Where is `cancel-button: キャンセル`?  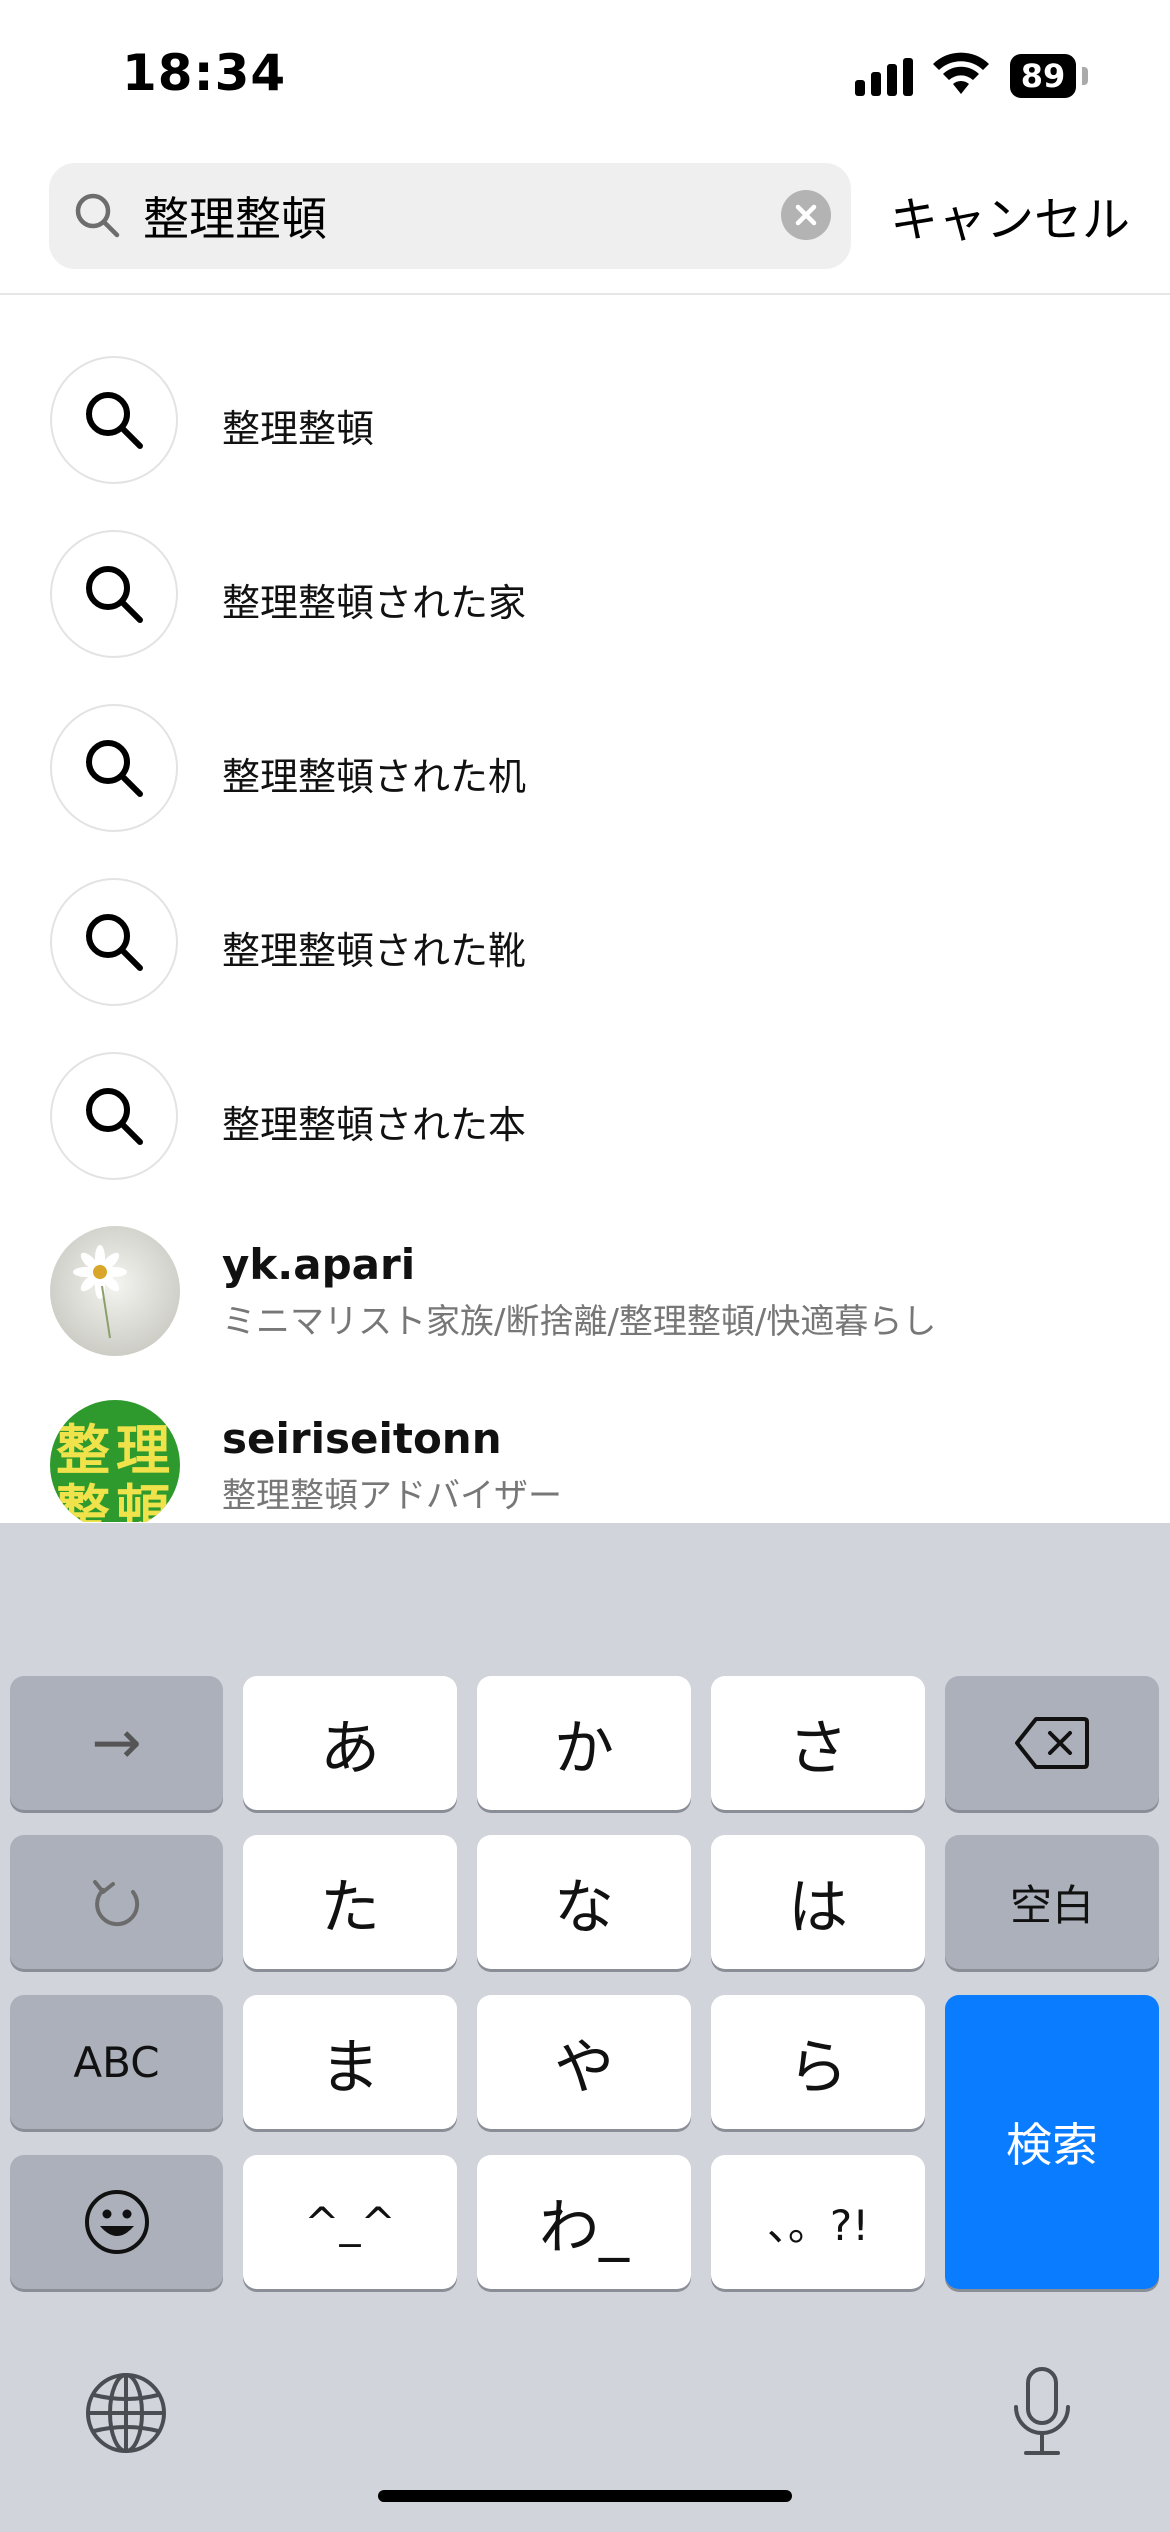
cancel-button: キャンセル is located at coordinates (1010, 215).